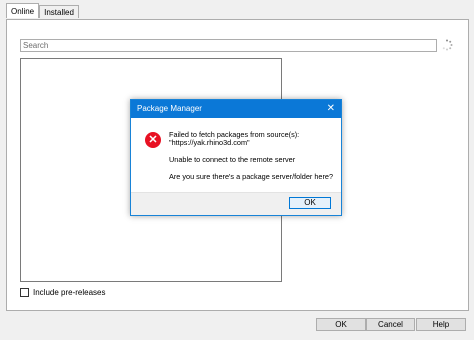 The image size is (474, 340). What do you see at coordinates (390, 324) in the screenshot?
I see `cancel-button: Cancel` at bounding box center [390, 324].